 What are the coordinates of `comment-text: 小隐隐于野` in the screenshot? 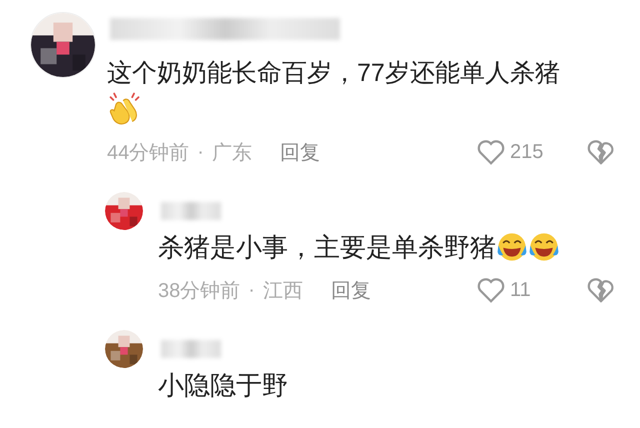 It's located at (223, 385).